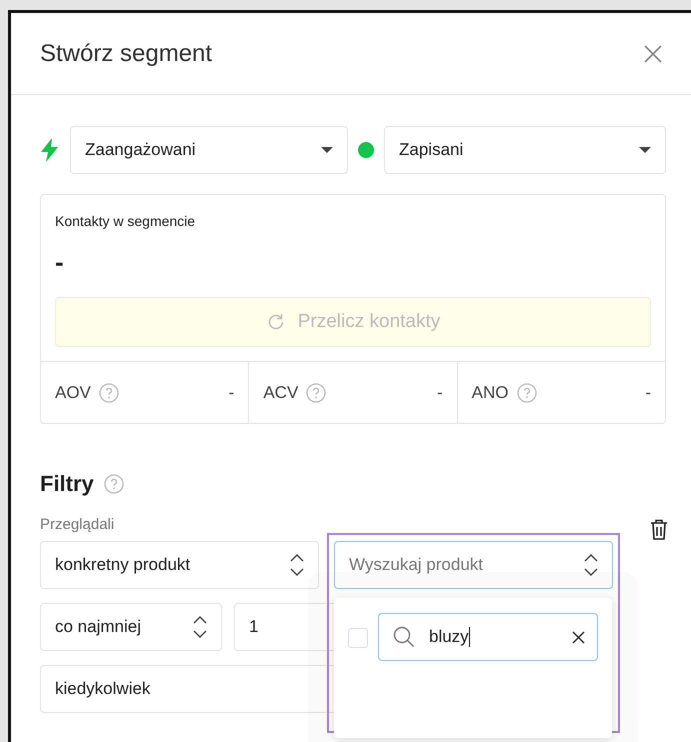 This screenshot has height=742, width=691. Describe the element at coordinates (131, 627) in the screenshot. I see `dropdown-select: co najmniej` at that location.